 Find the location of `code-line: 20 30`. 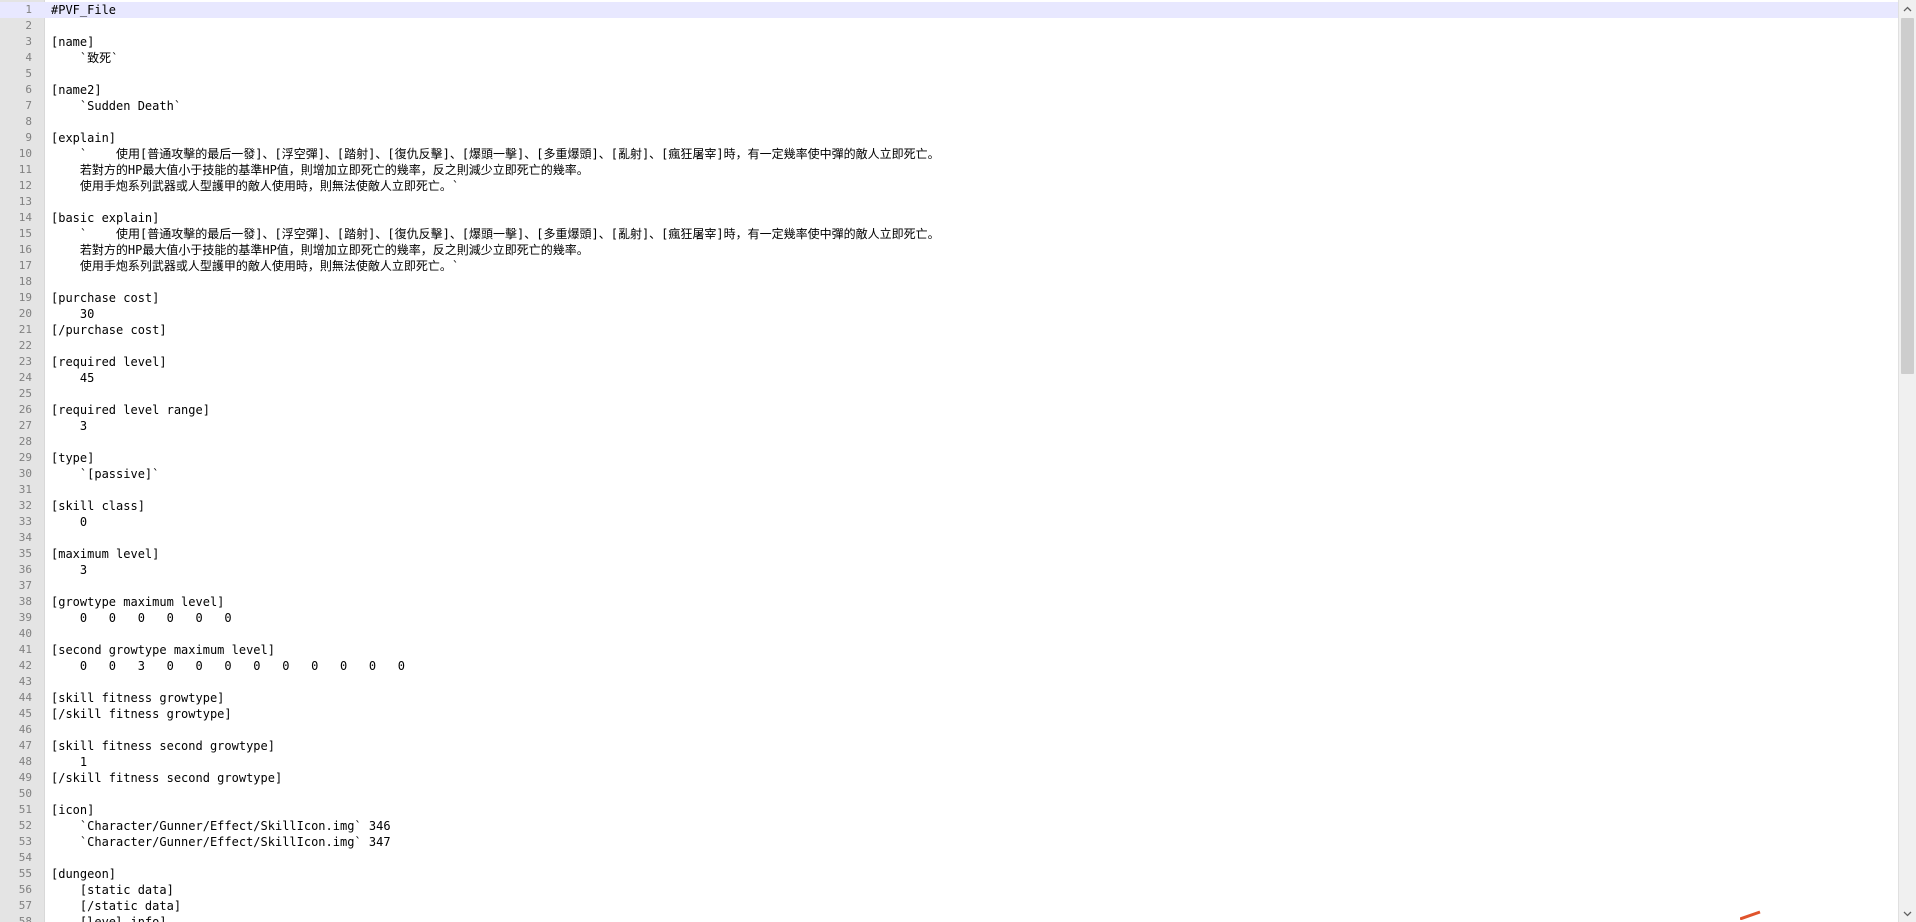

code-line: 20 30 is located at coordinates (949, 314).